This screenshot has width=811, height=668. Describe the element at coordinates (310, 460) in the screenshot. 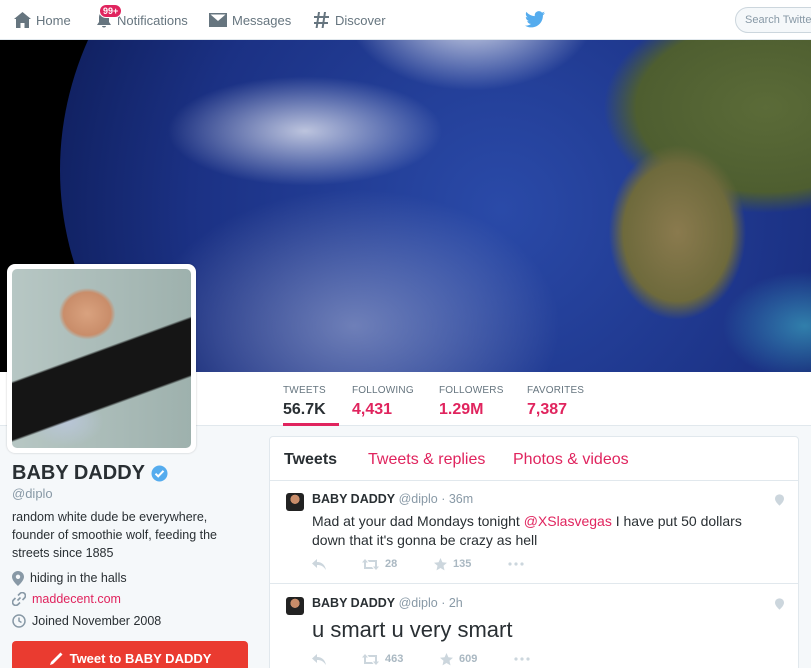

I see `tab-tweets: Tweets` at that location.